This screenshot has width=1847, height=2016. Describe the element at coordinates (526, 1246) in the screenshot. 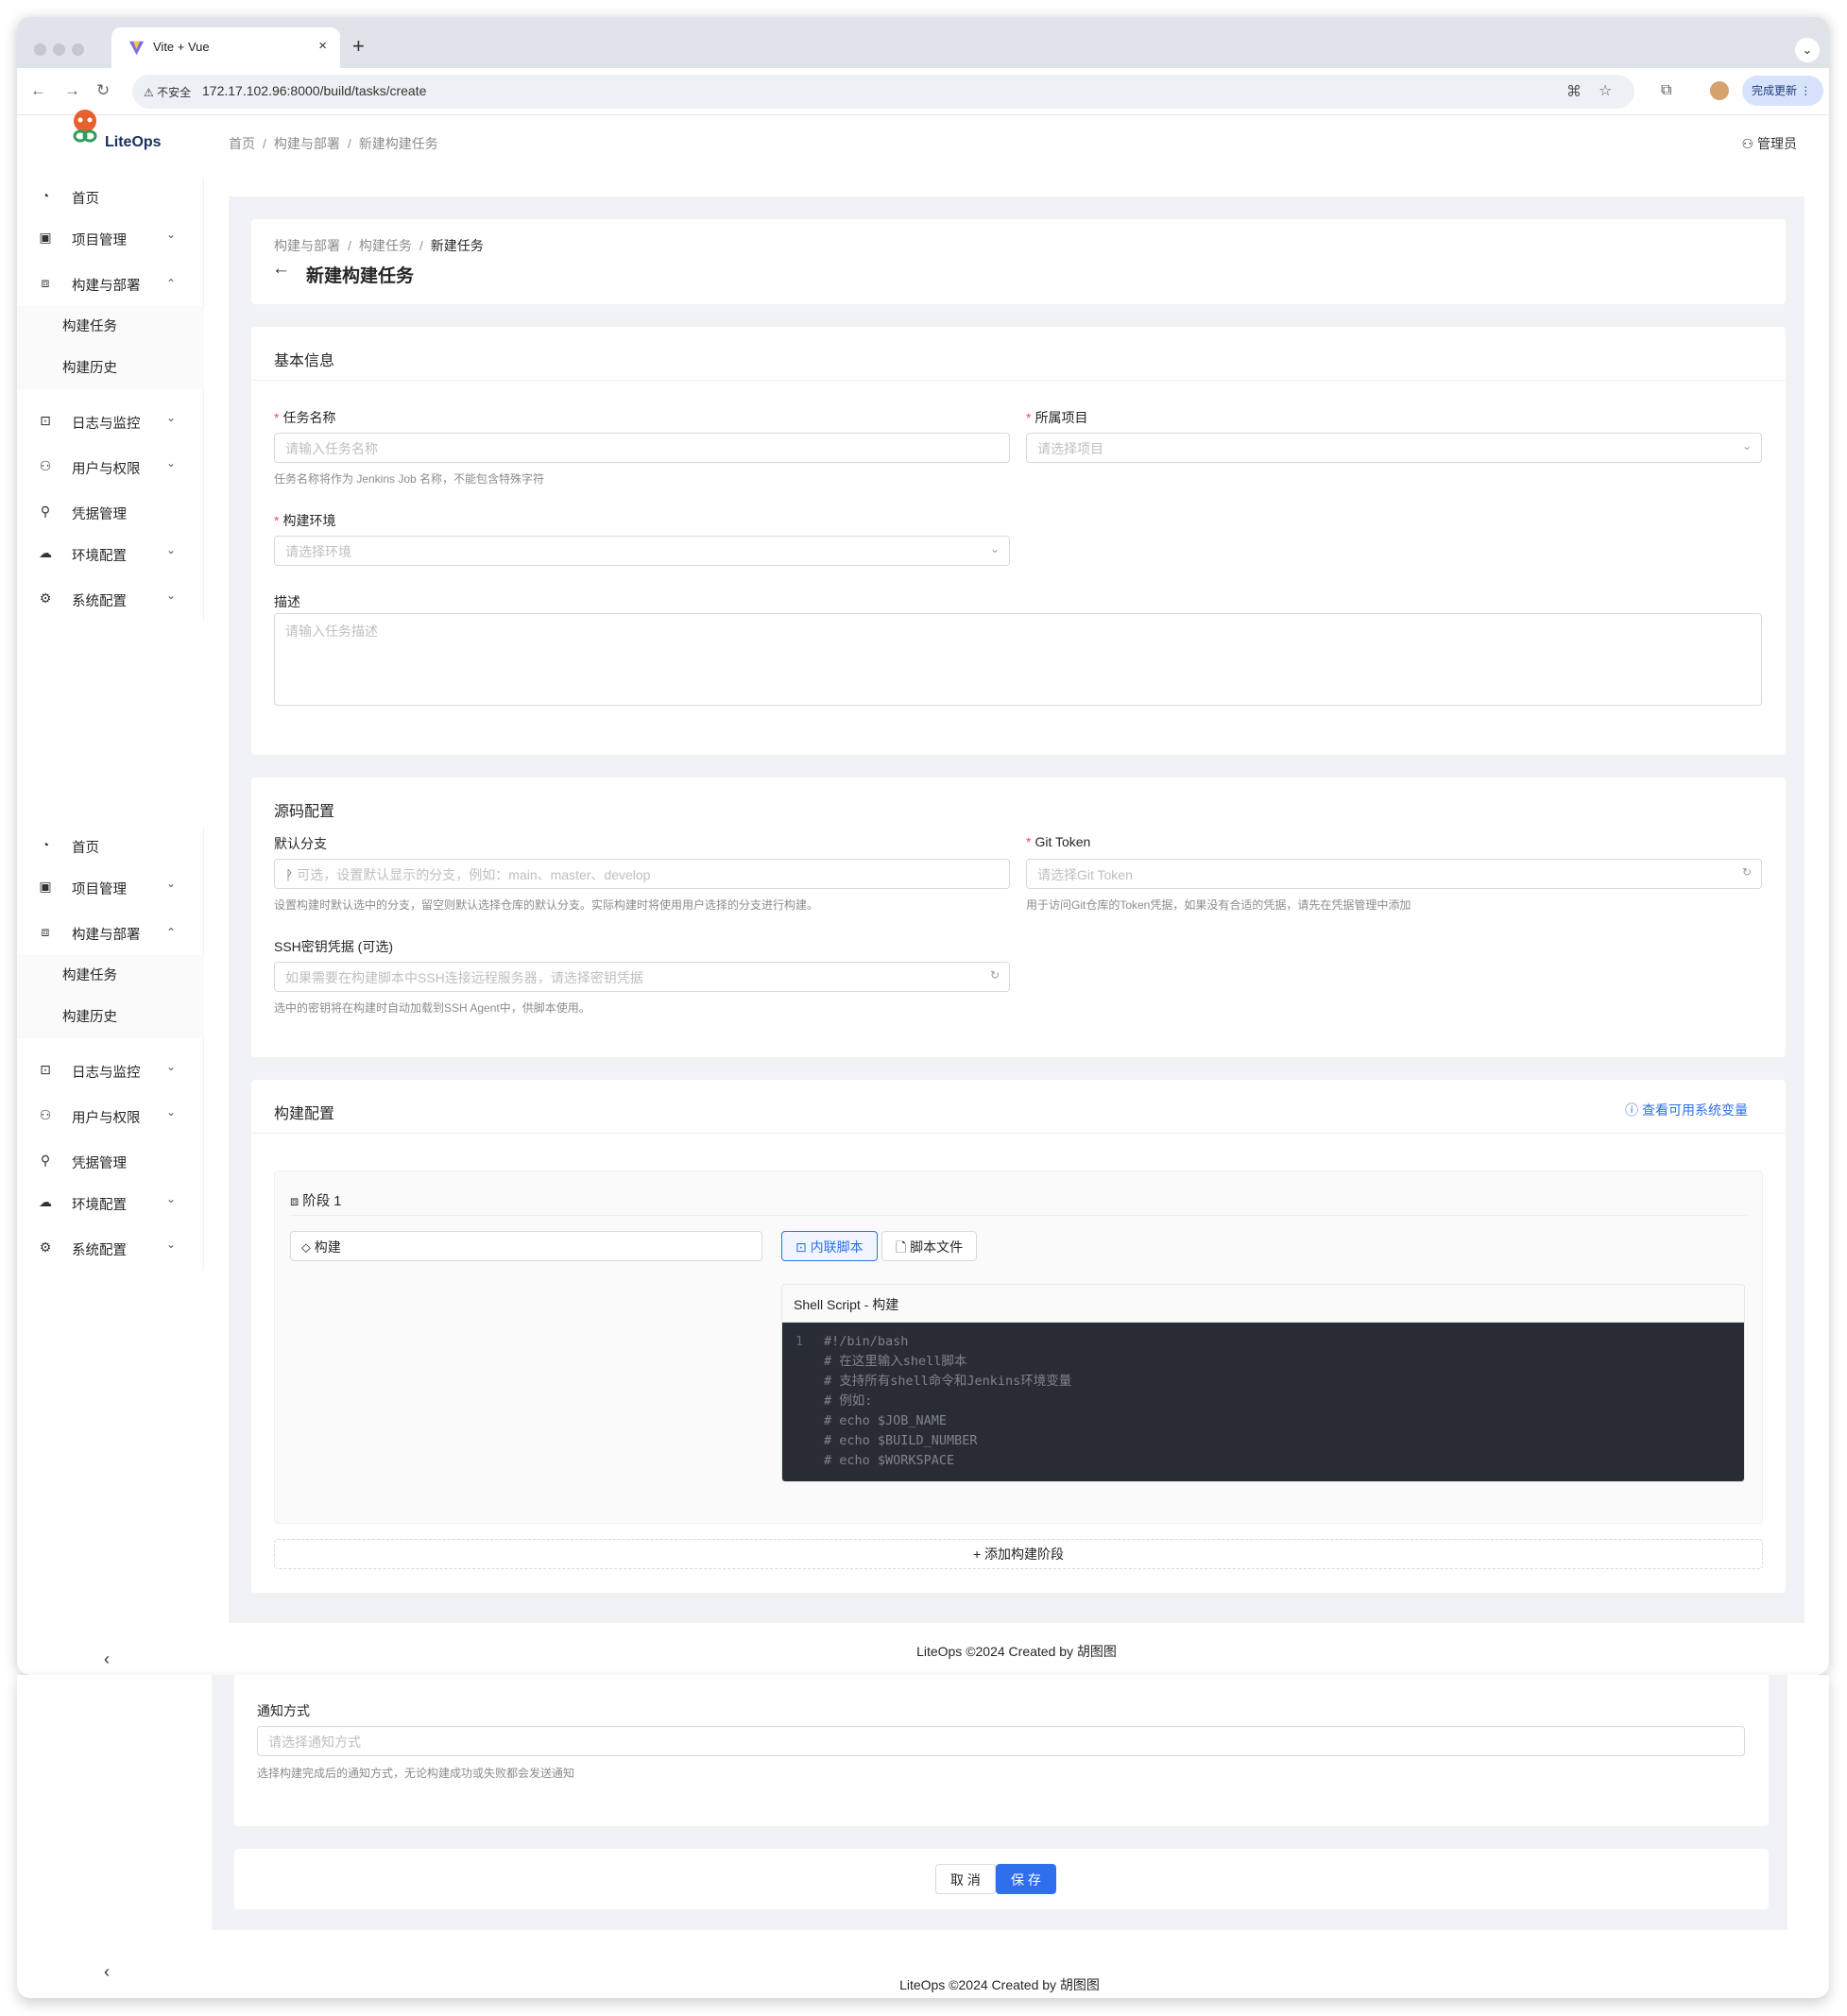

I see `stage-name-input: ⬦ 构建` at that location.